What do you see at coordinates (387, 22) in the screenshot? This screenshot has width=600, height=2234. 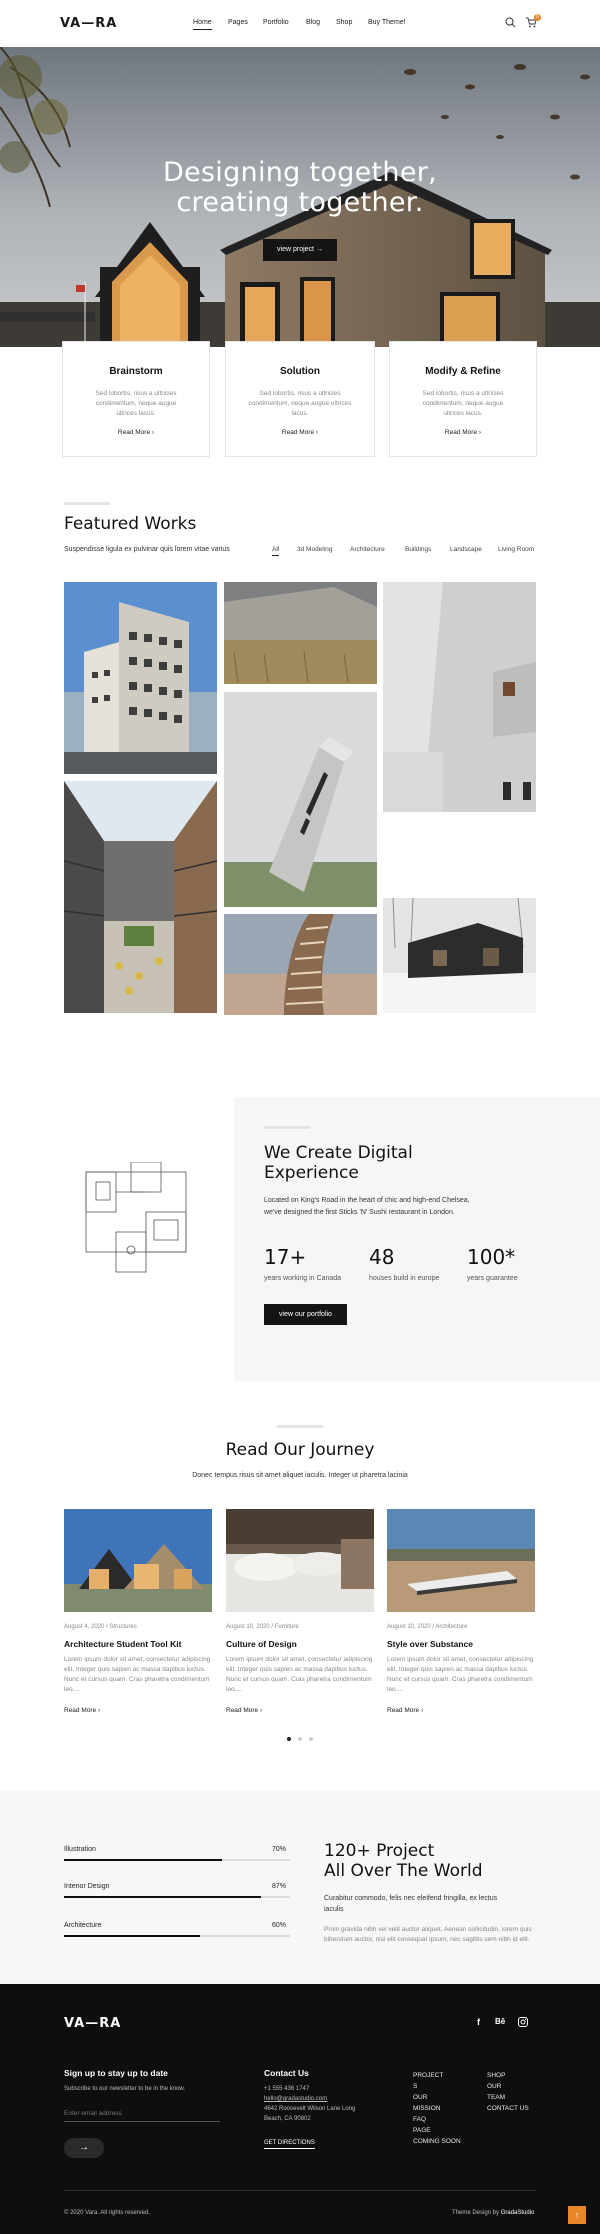 I see `nav-buy-theme: Buy Theme!` at bounding box center [387, 22].